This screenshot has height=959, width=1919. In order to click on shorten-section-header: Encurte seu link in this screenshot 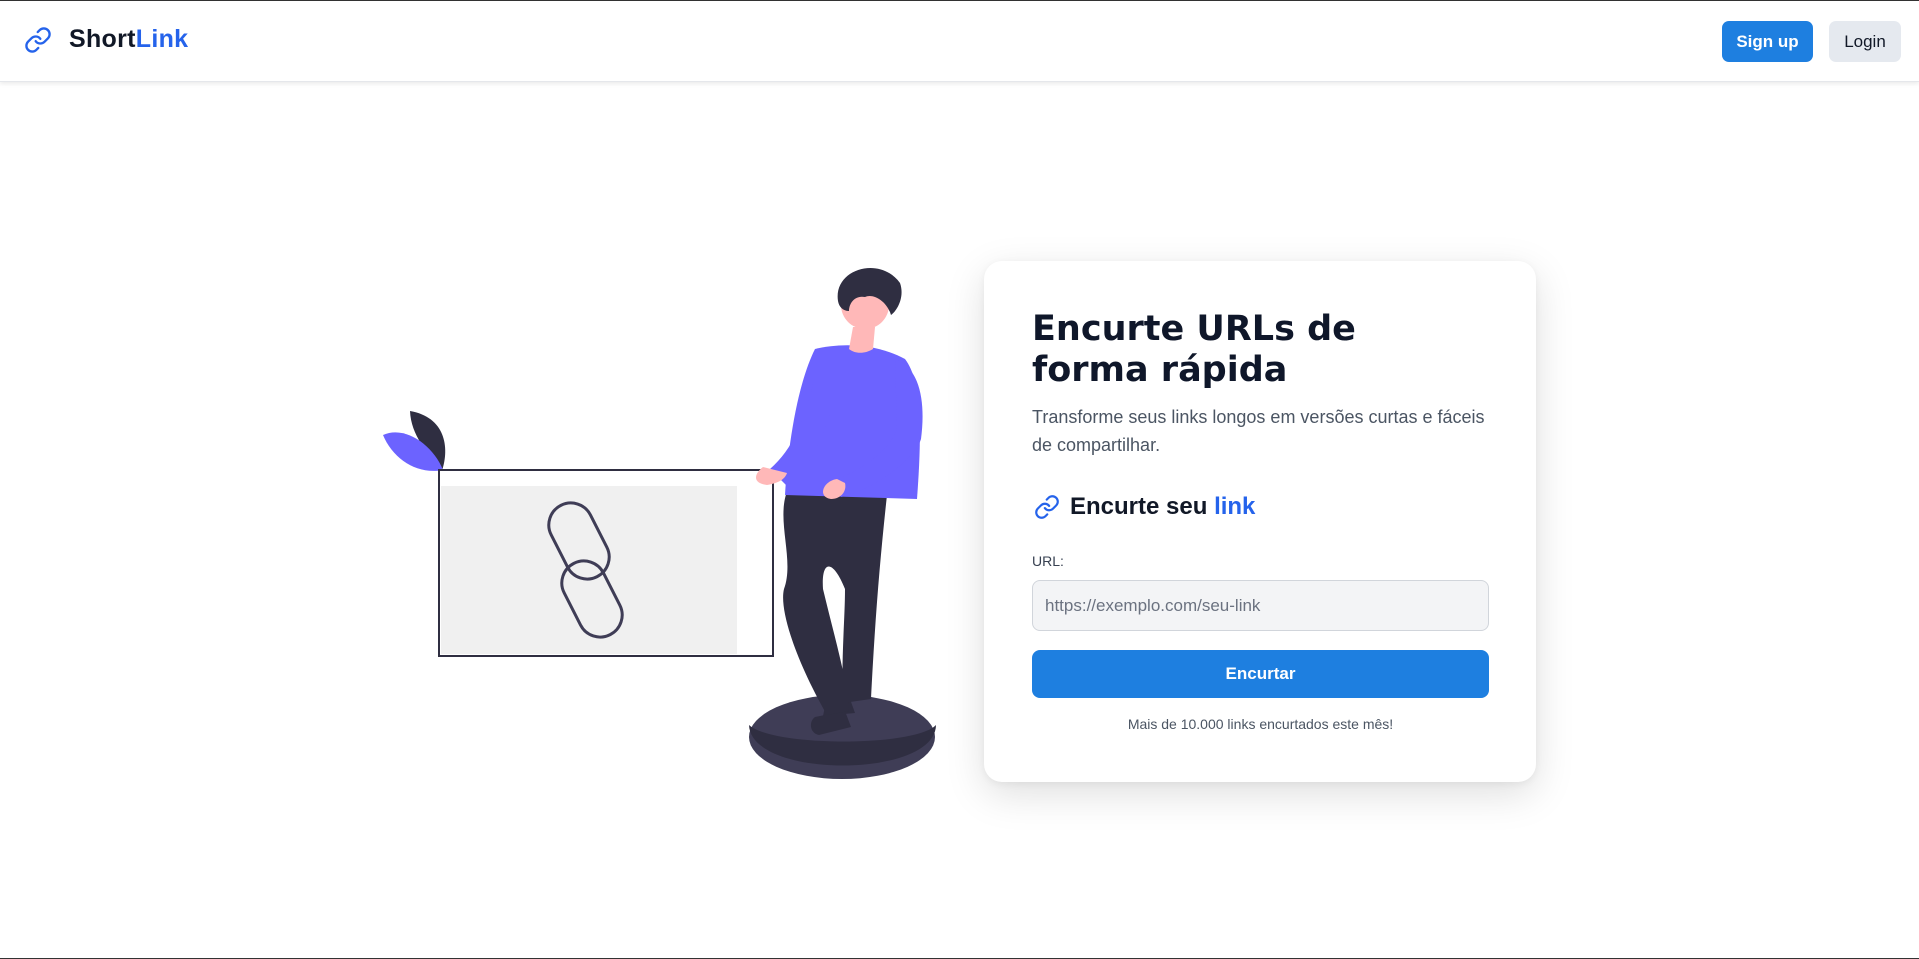, I will do `click(1144, 507)`.